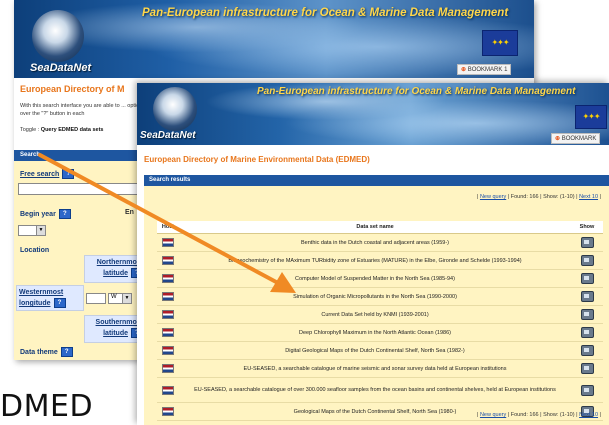  I want to click on page-heading: European Directory of M, so click(72, 89).